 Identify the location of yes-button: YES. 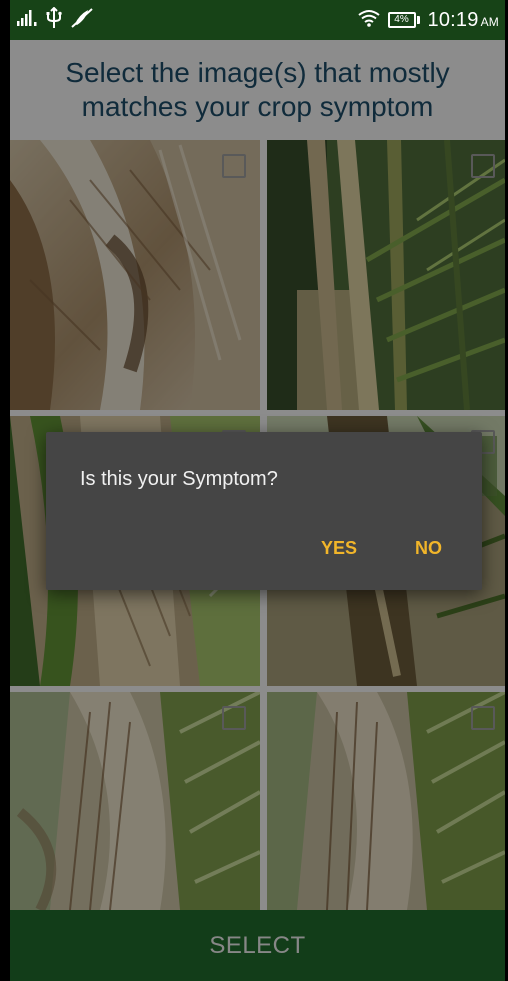
(339, 548).